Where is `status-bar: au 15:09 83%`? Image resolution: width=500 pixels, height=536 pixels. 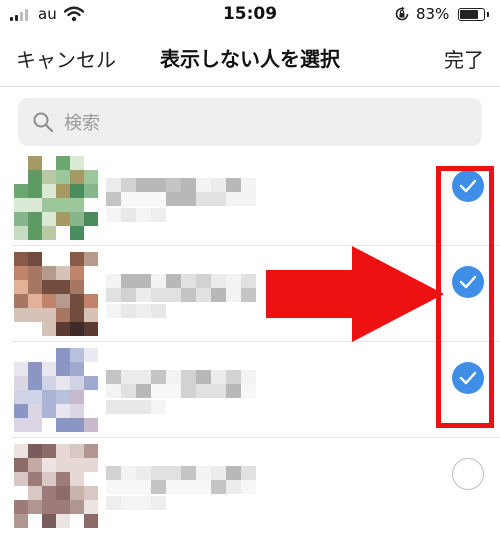 status-bar: au 15:09 83% is located at coordinates (250, 15).